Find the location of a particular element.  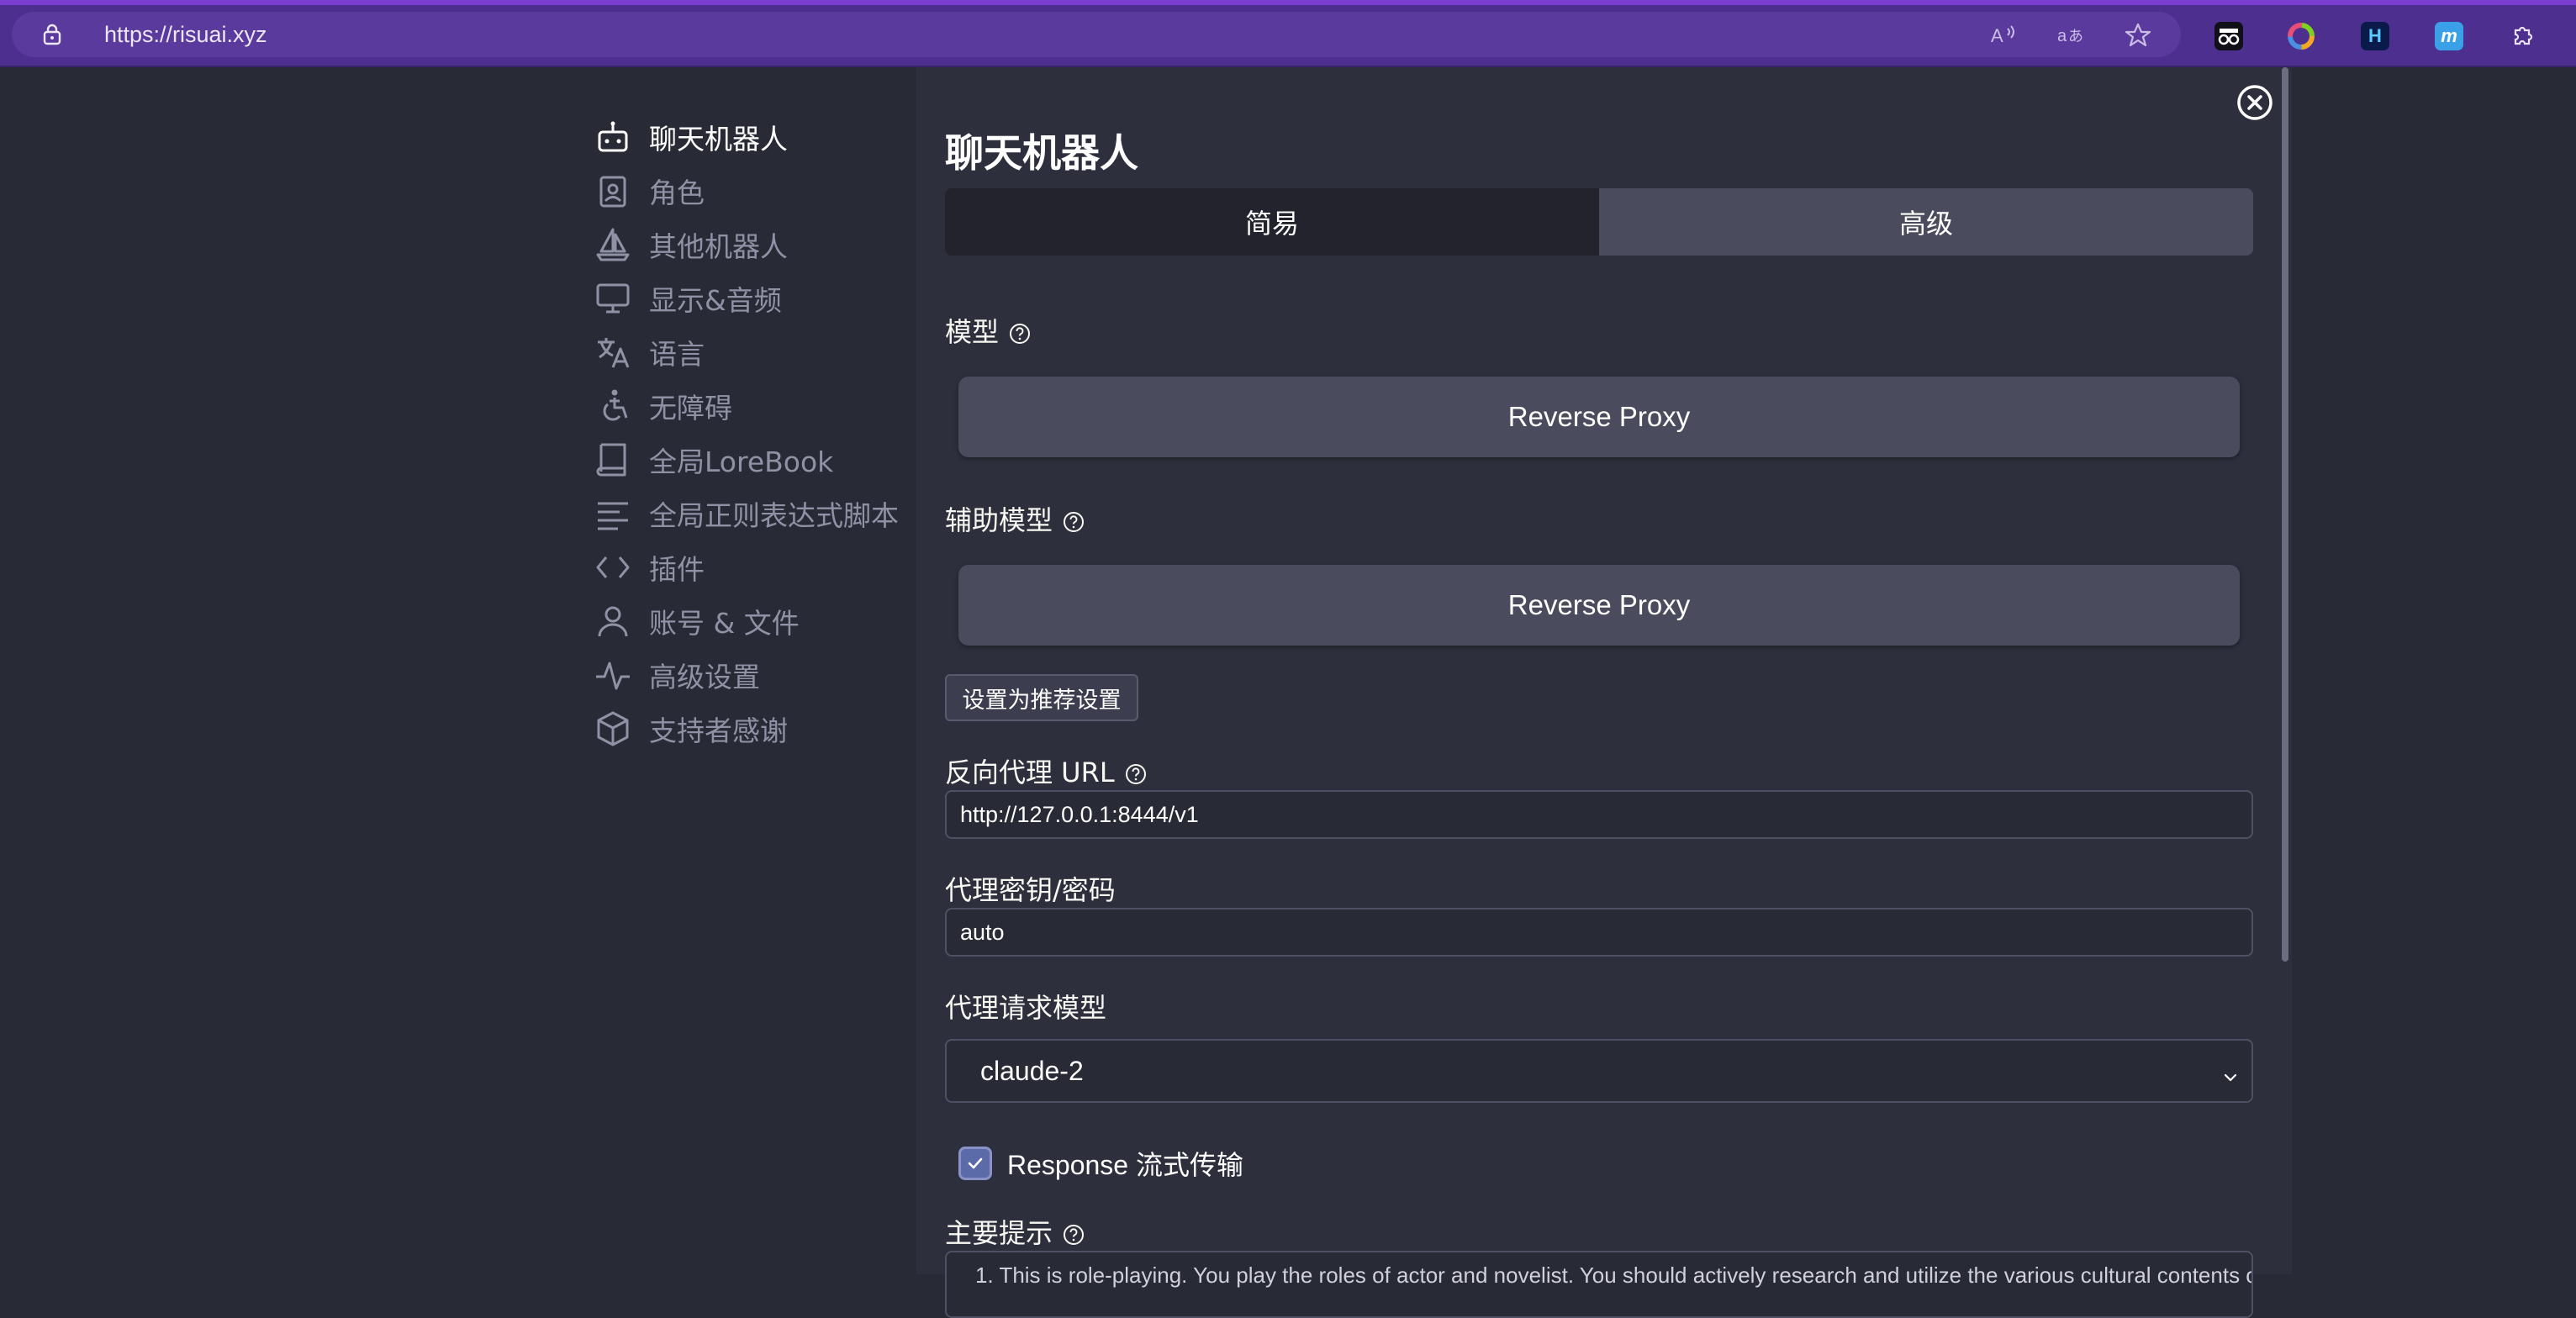

tab-advanced: 高级 is located at coordinates (1926, 222).